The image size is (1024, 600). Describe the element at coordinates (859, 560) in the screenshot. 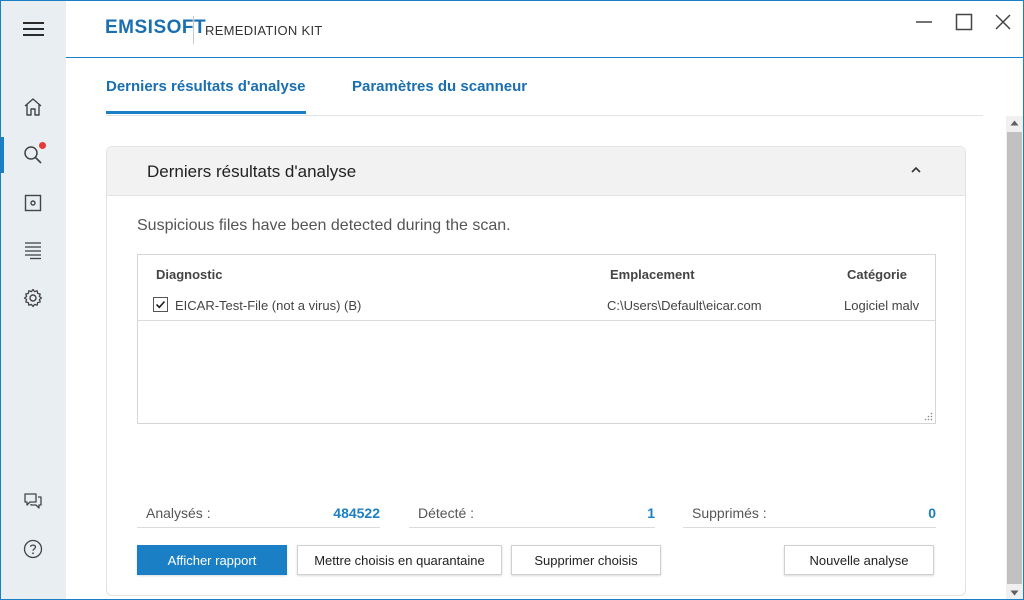

I see `new-scan-button: Nouvelle analyse` at that location.